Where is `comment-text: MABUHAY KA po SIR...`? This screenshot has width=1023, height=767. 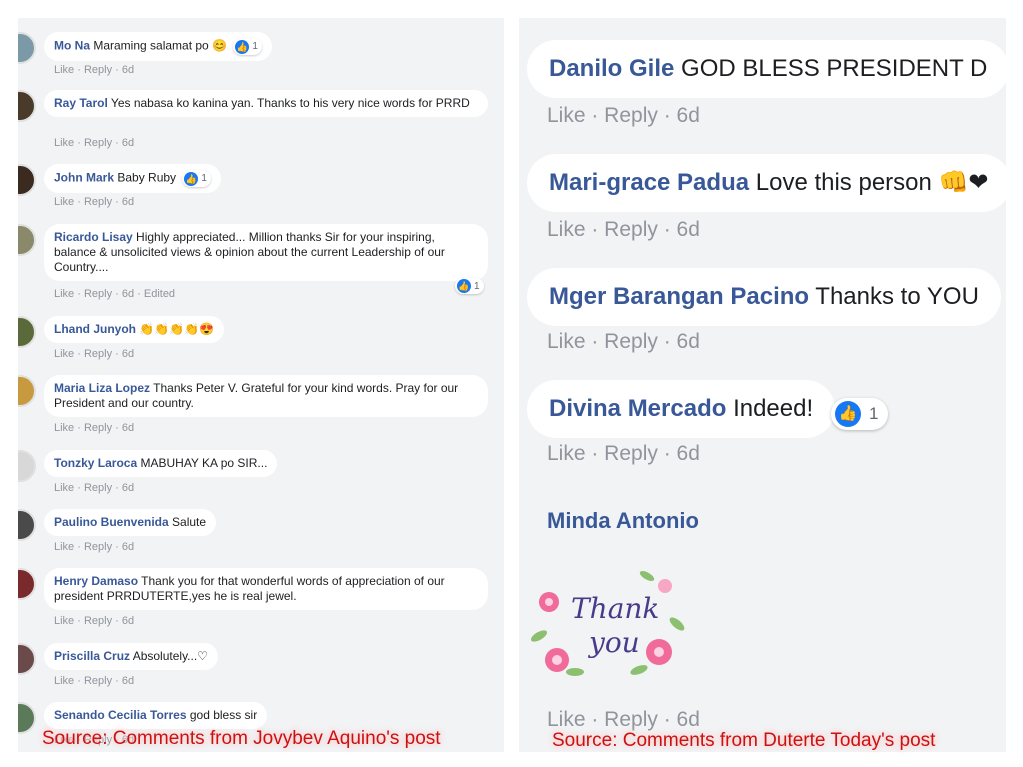 comment-text: MABUHAY KA po SIR... is located at coordinates (204, 463).